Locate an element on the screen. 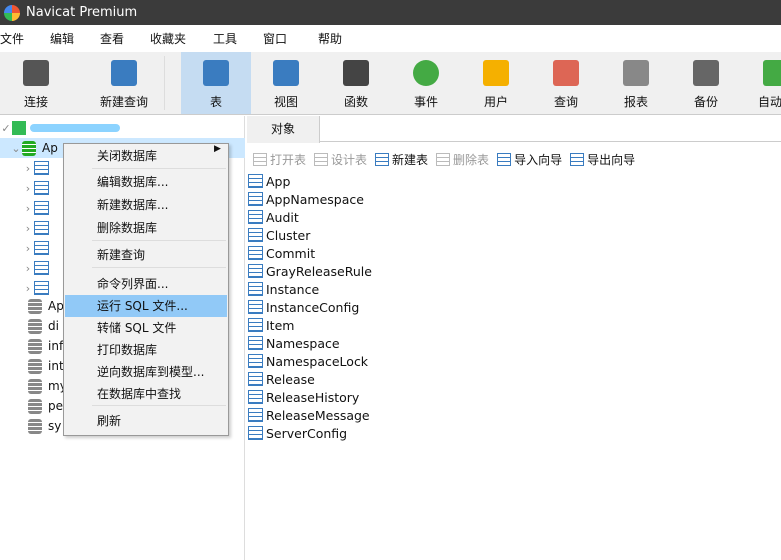 This screenshot has width=781, height=560. toolbar-button: 用户 is located at coordinates (496, 83).